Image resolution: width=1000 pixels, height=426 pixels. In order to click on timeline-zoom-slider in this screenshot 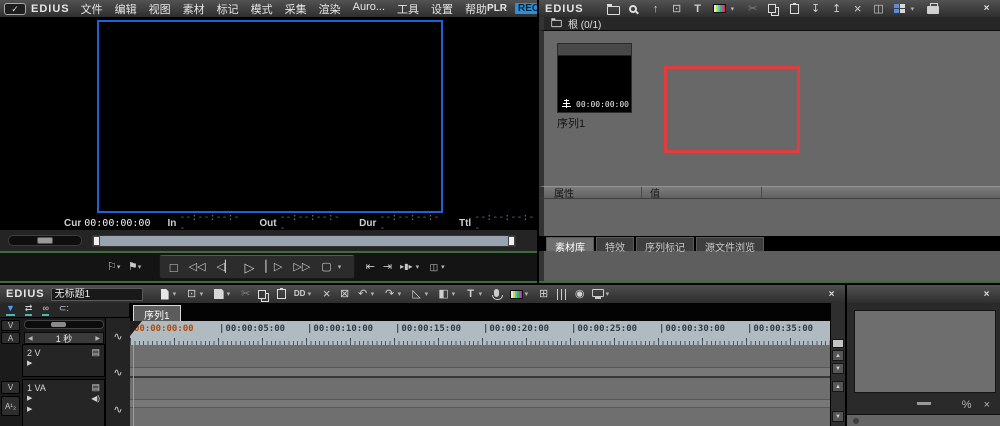, I will do `click(64, 324)`.